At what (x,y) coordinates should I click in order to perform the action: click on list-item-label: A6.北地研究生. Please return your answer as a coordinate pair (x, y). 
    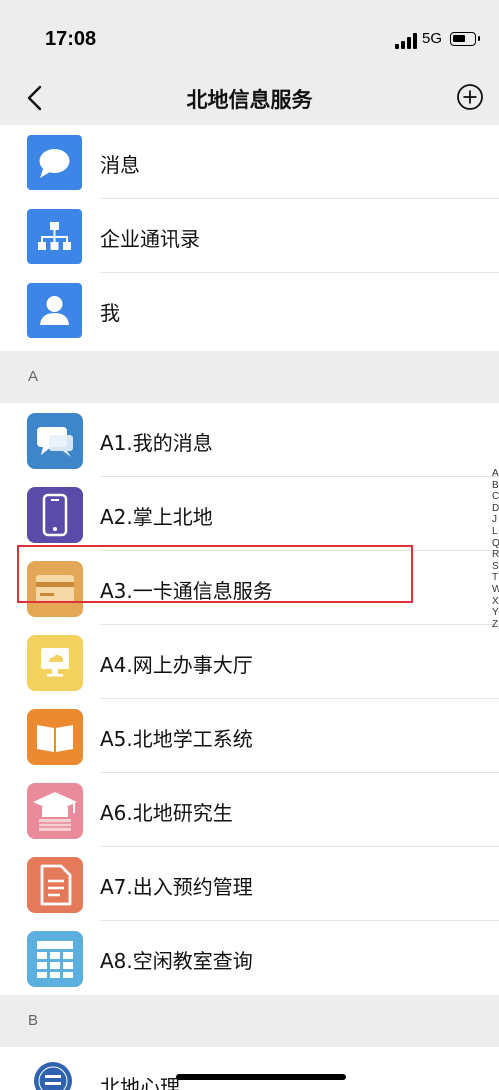
    Looking at the image, I should click on (166, 813).